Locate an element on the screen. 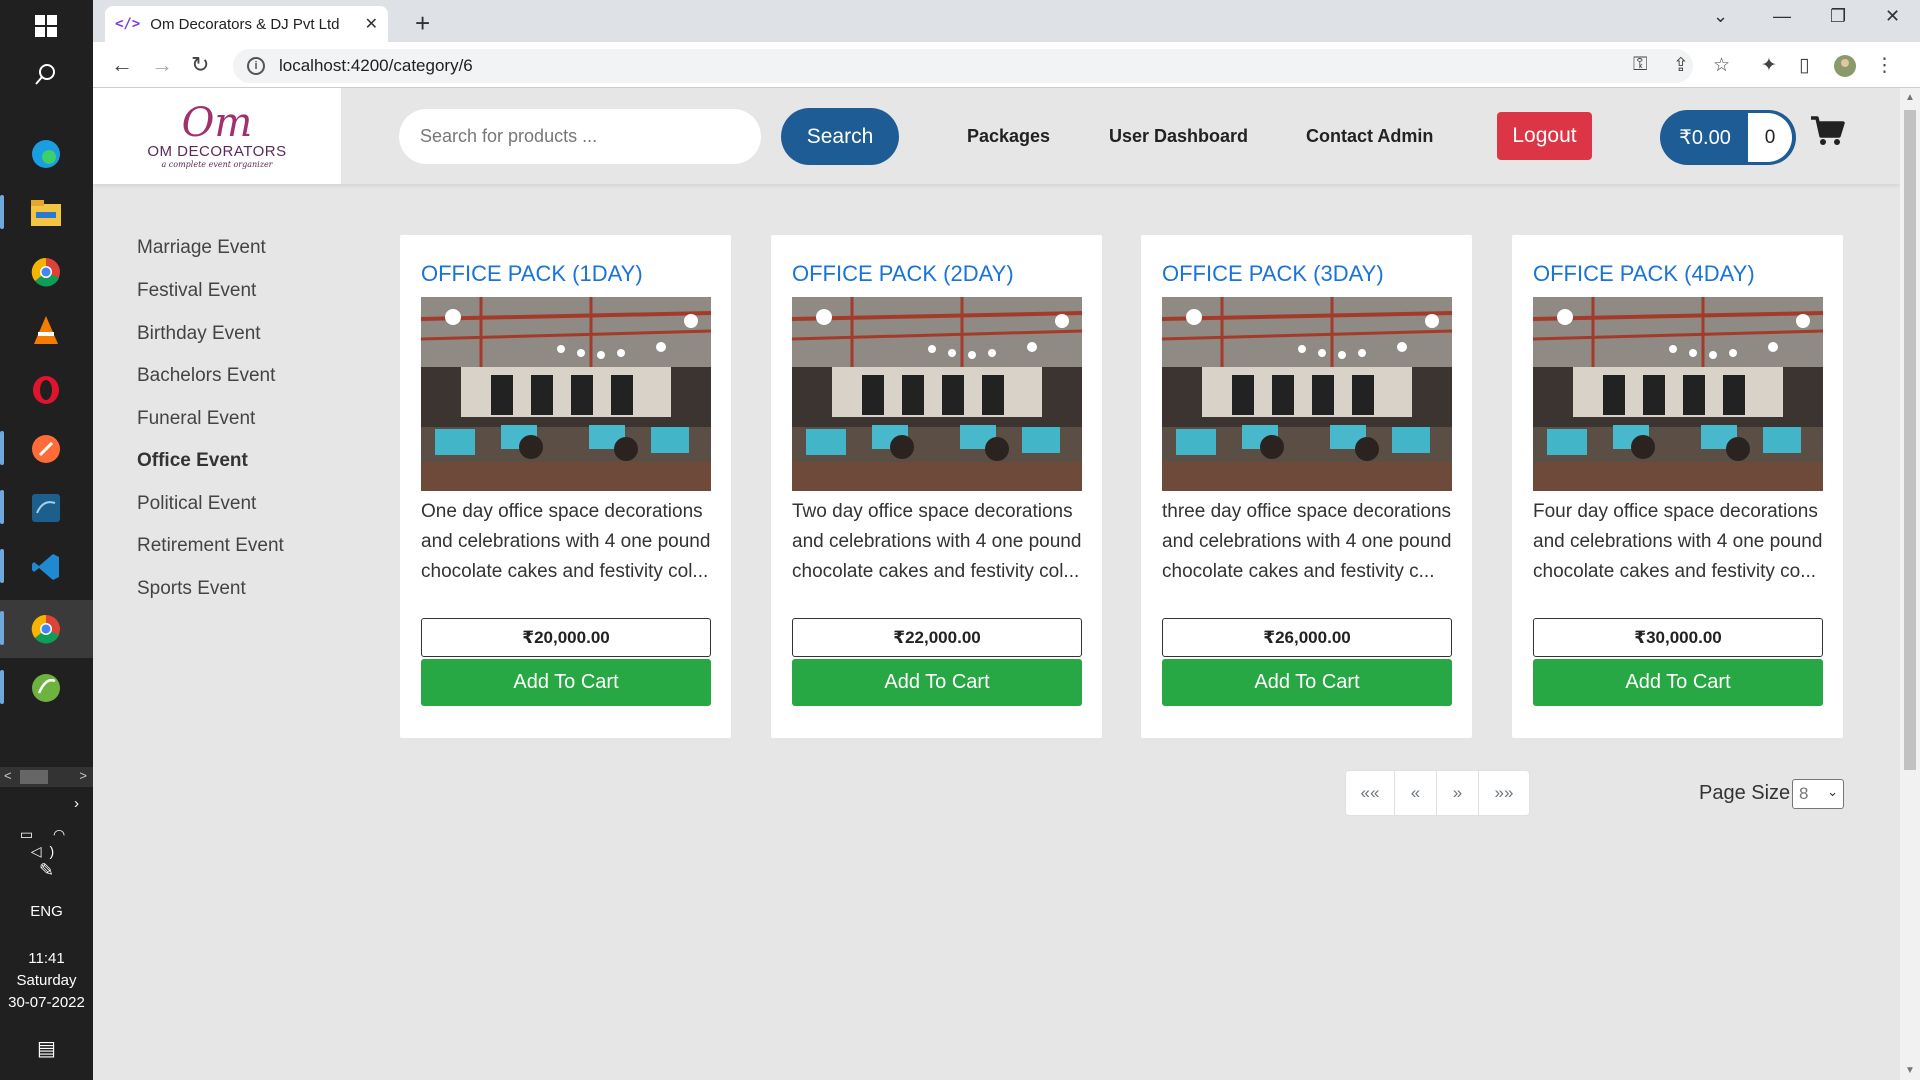 Image resolution: width=1920 pixels, height=1080 pixels. category-office-event: Office Event is located at coordinates (192, 461).